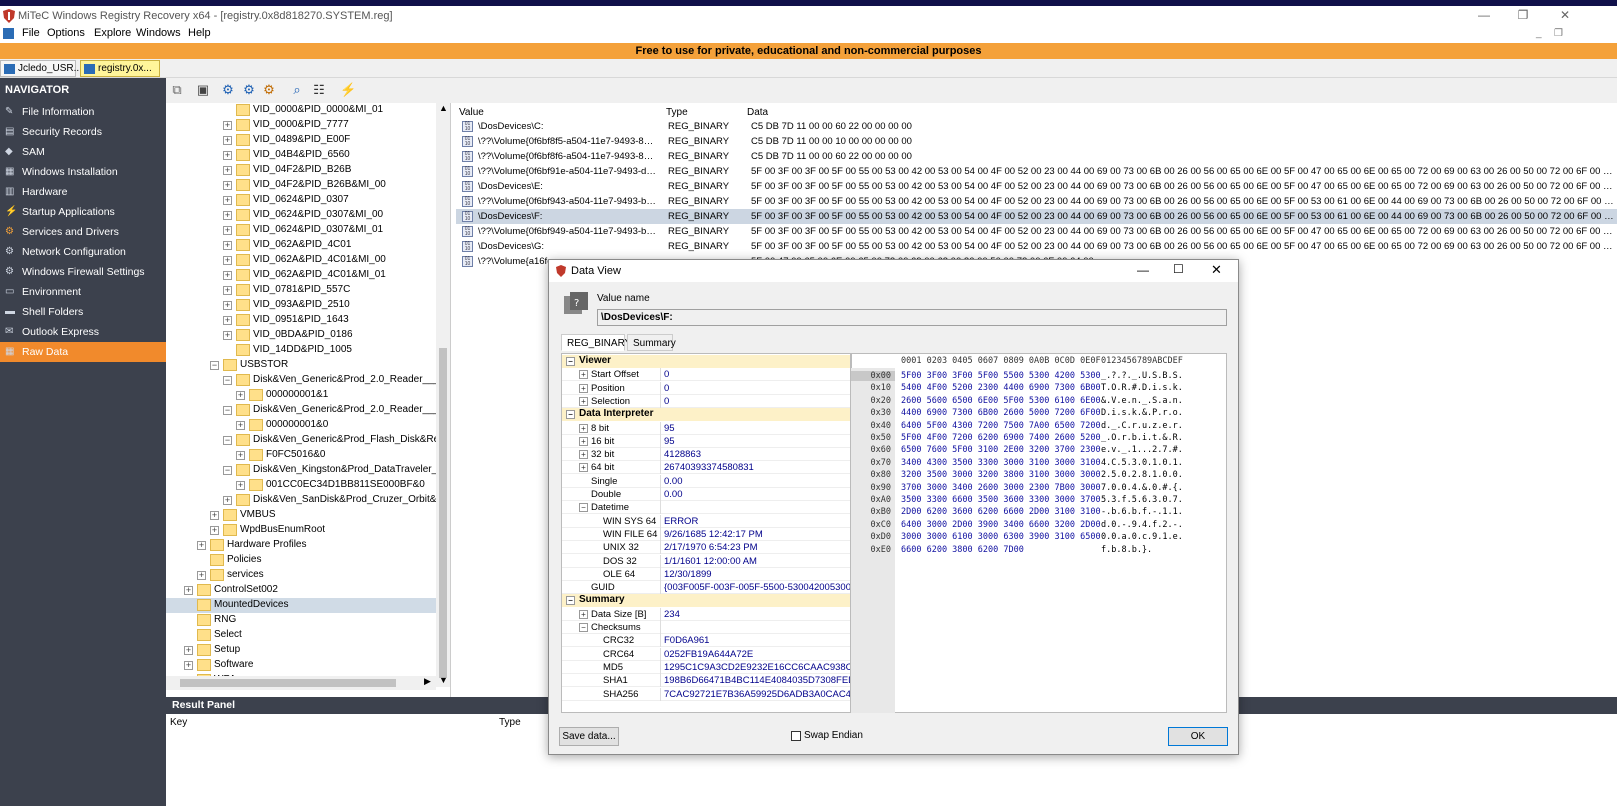  I want to click on hex-ascii: -.b.6.b.f.-.1.1., so click(1142, 512).